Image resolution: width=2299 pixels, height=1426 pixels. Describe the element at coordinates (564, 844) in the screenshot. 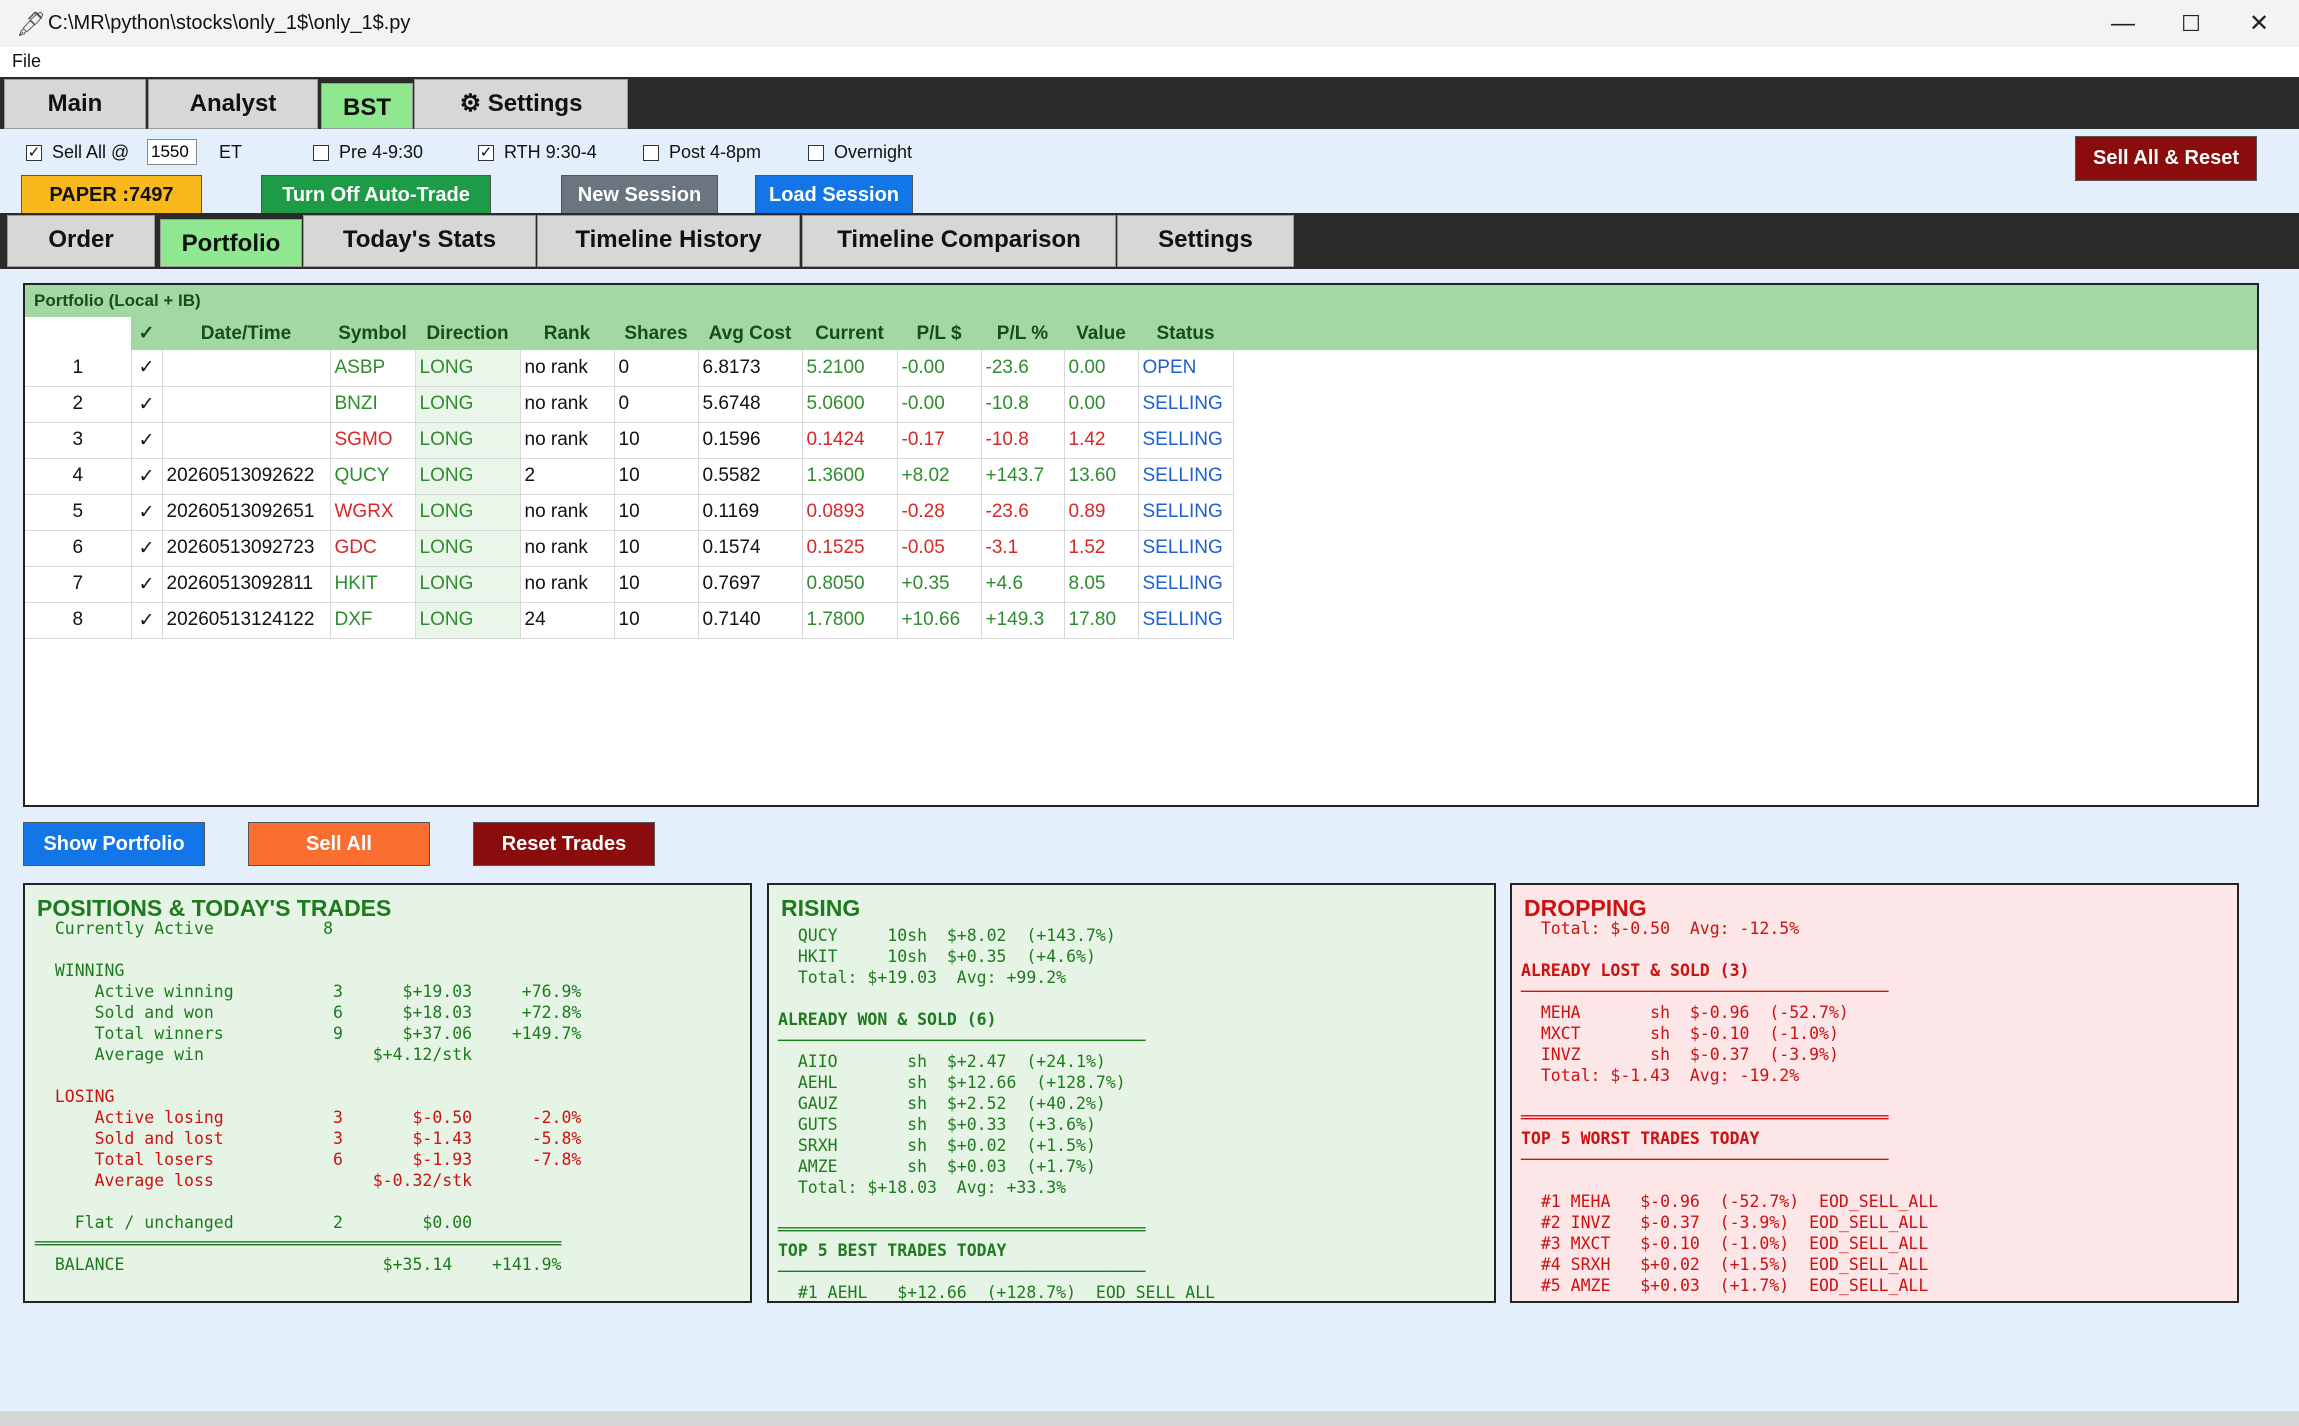

I see `reset-trades-button: Reset Trades` at that location.